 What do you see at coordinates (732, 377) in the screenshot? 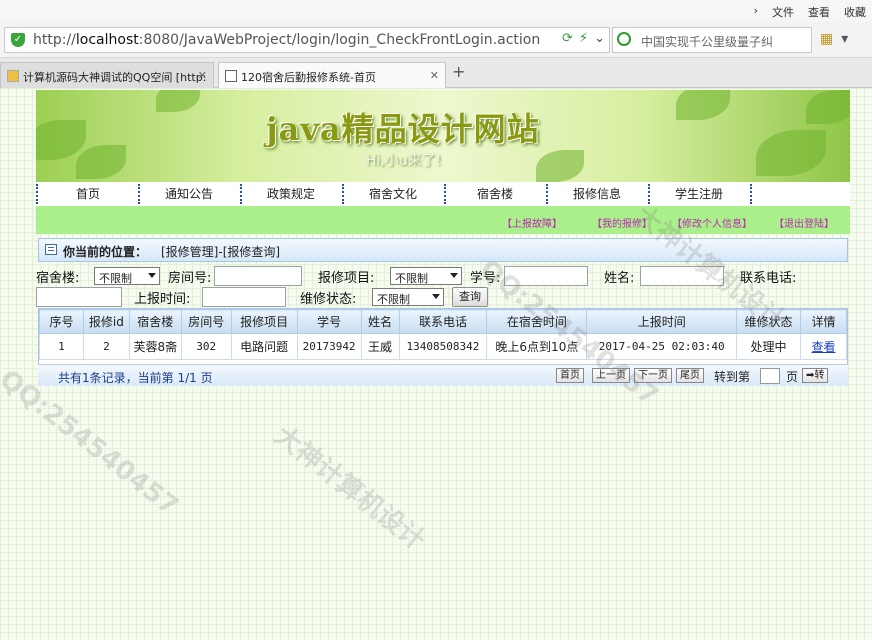
I see `jump-to-label: 转到第` at bounding box center [732, 377].